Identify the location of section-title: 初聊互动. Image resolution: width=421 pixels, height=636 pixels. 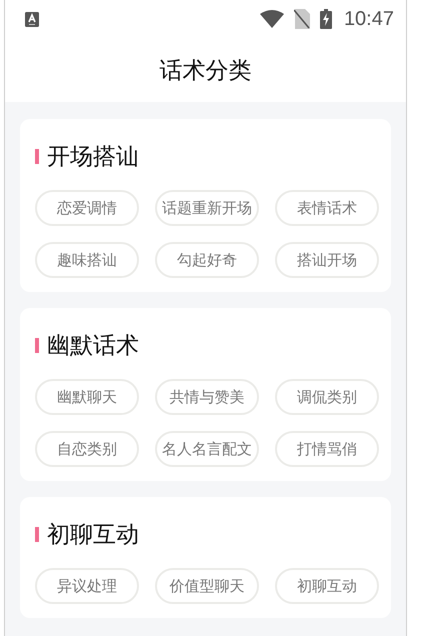
(93, 535).